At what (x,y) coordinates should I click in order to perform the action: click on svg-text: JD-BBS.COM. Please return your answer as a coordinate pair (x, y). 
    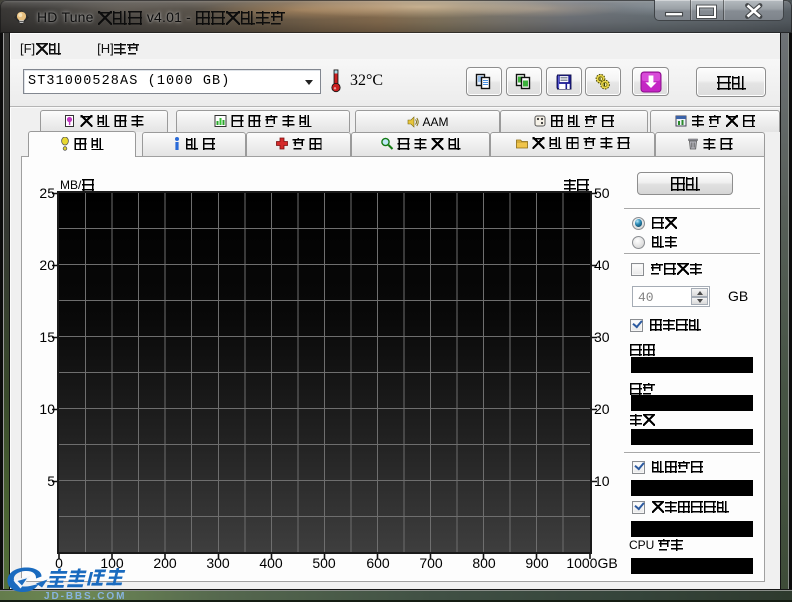
    Looking at the image, I should click on (85, 596).